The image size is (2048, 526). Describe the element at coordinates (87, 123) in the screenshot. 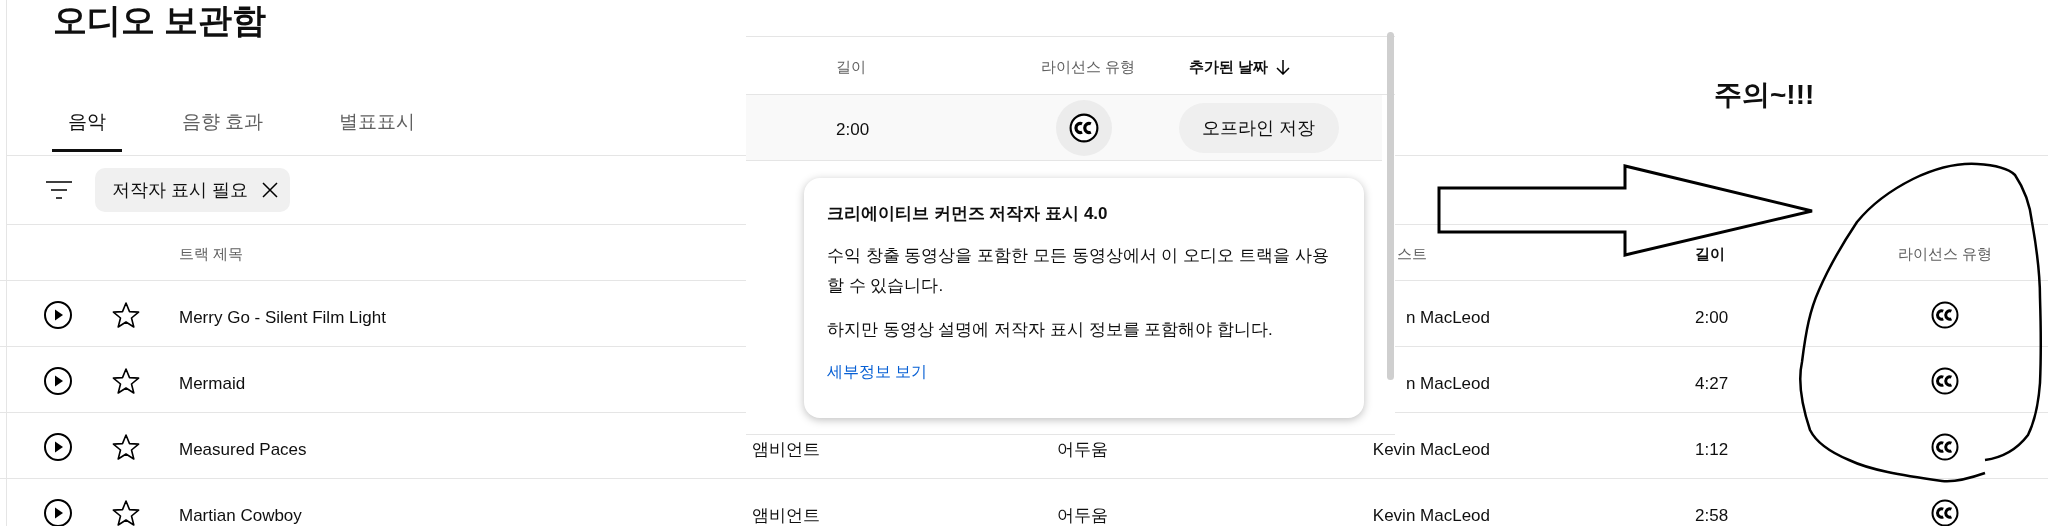

I see `tab: 음악` at that location.